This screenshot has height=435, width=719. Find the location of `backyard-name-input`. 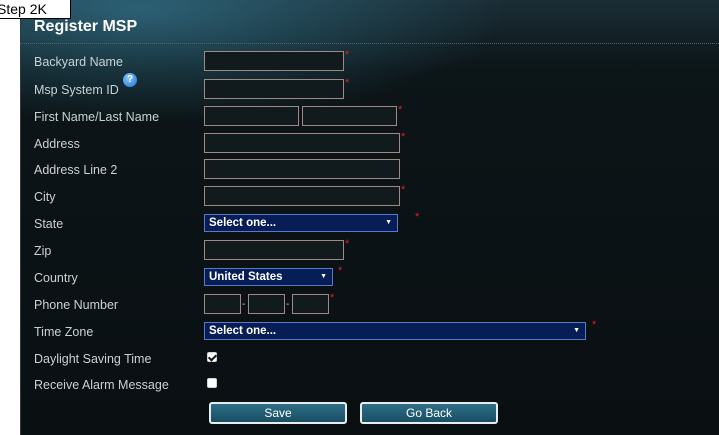

backyard-name-input is located at coordinates (274, 61).